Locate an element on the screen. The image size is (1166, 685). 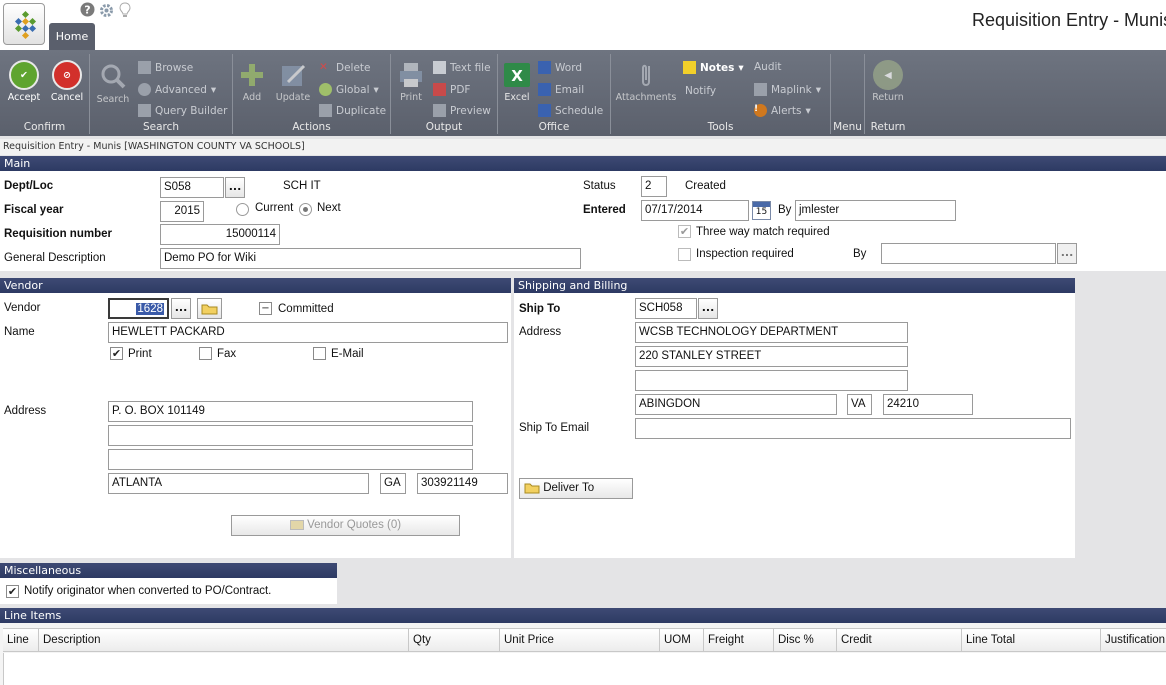
update-button: Update is located at coordinates (293, 81).